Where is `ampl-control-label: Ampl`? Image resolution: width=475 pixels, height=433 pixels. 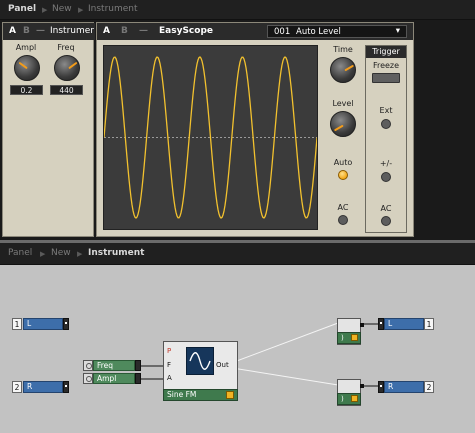 ampl-control-label: Ampl is located at coordinates (114, 378).